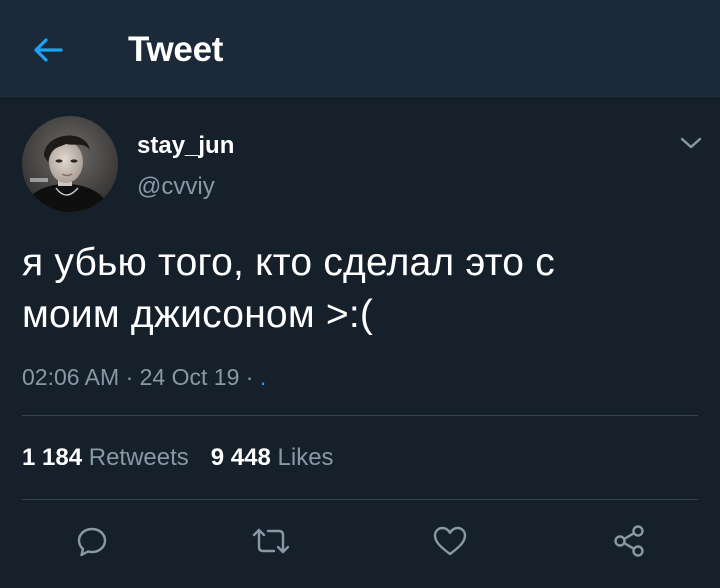  I want to click on reply-icon, so click(92, 542).